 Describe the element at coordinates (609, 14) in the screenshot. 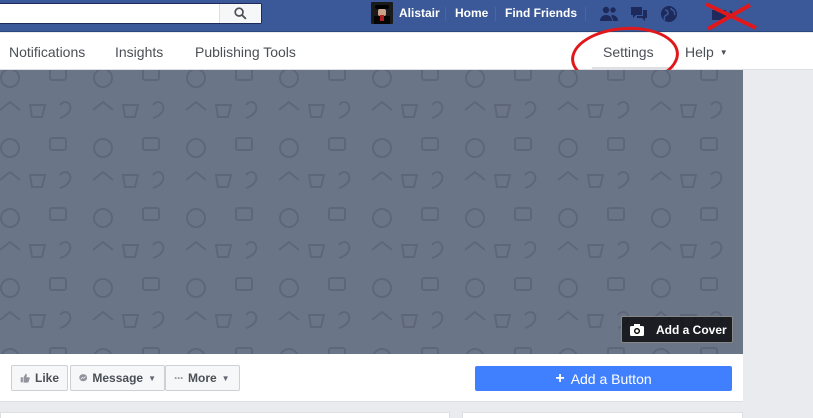

I see `friend-requests-icon` at that location.